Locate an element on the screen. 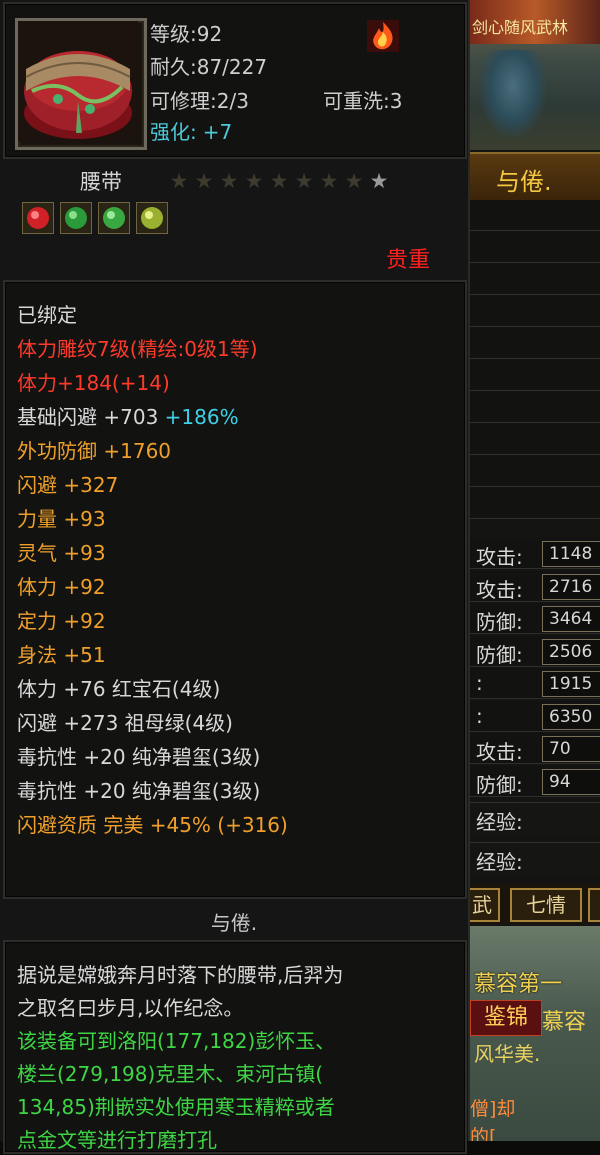 Image resolution: width=600 pixels, height=1155 pixels. attribute-row: : 1915 is located at coordinates (535, 683).